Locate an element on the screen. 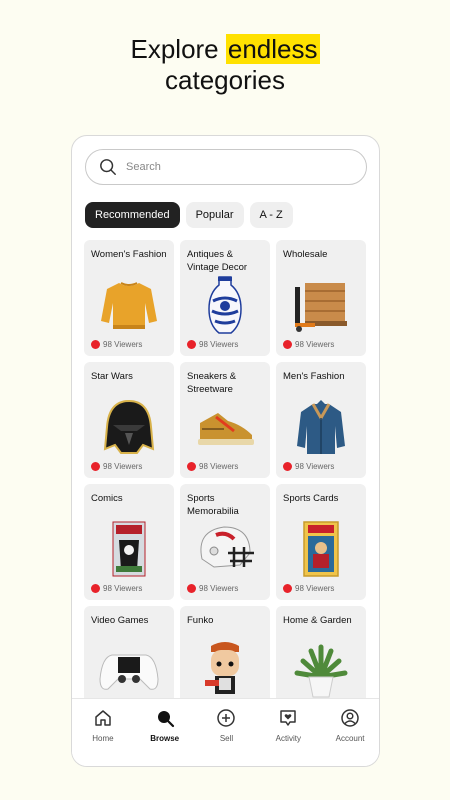 The width and height of the screenshot is (450, 800). category-card: Star Wars 98 Viewers is located at coordinates (129, 420).